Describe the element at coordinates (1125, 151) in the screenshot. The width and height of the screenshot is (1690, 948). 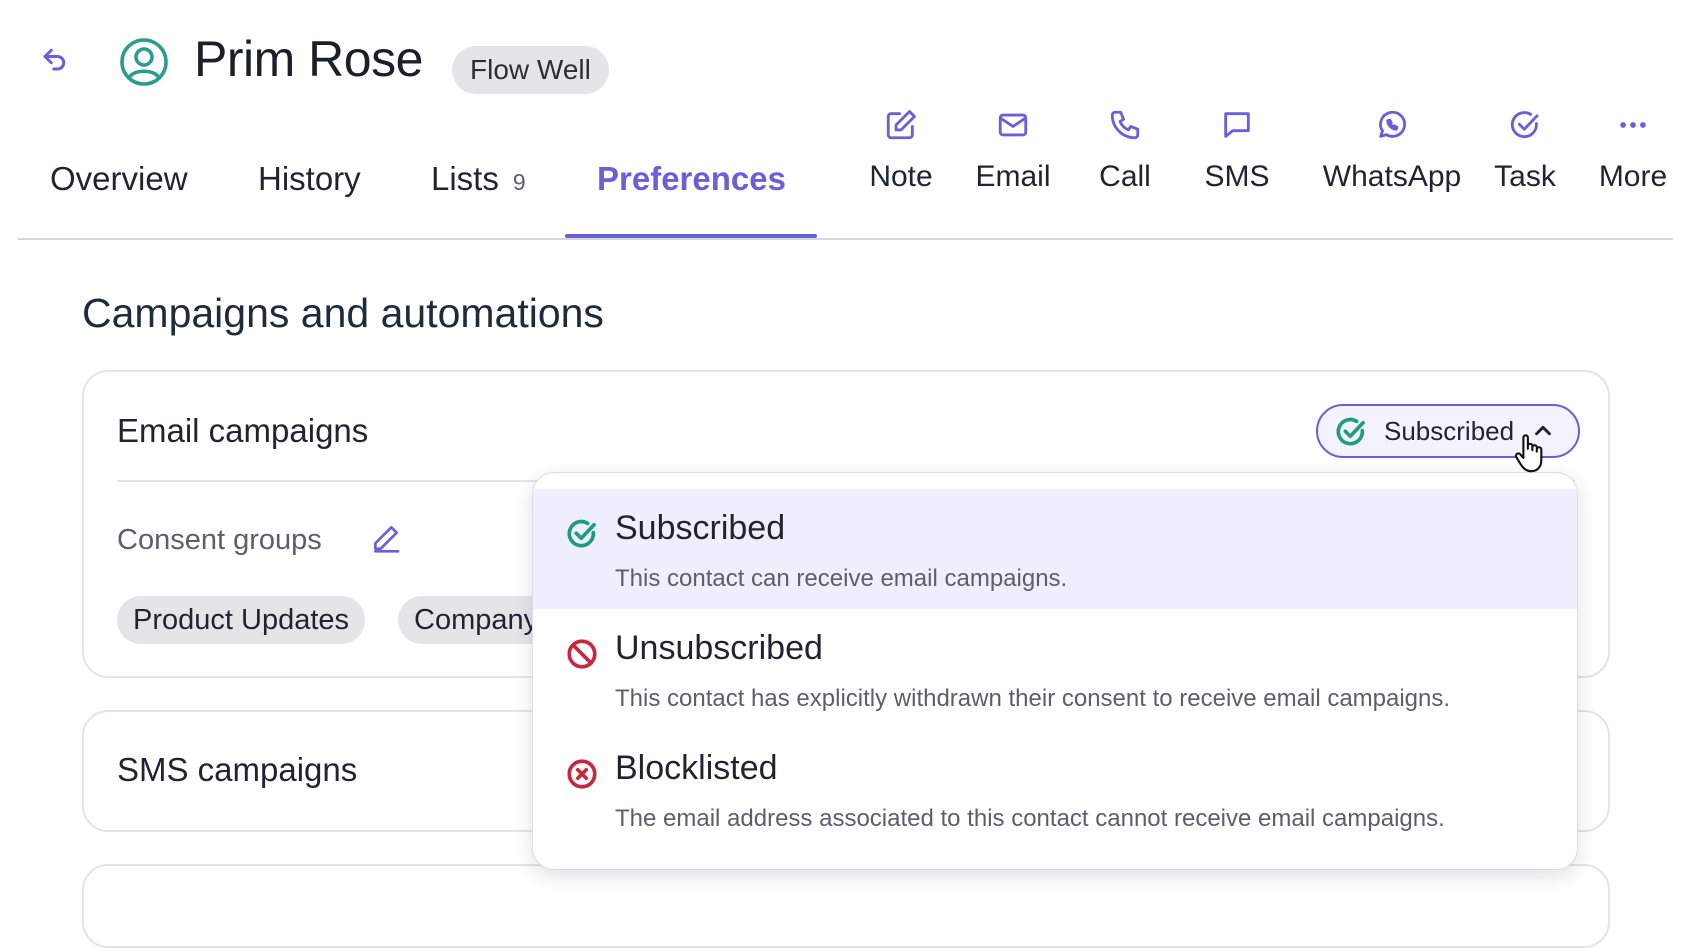
I see `action-call: Call` at that location.